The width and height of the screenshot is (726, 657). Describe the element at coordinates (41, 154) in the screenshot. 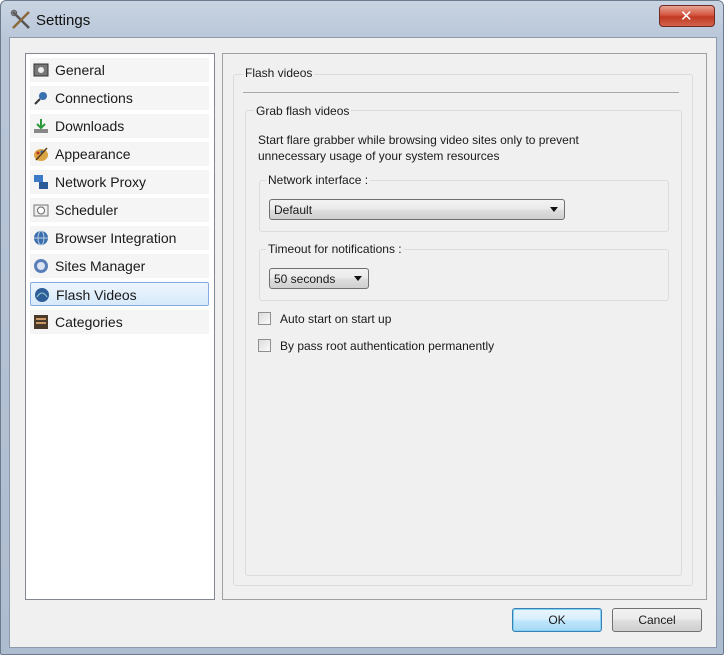

I see `appearance-icon` at that location.